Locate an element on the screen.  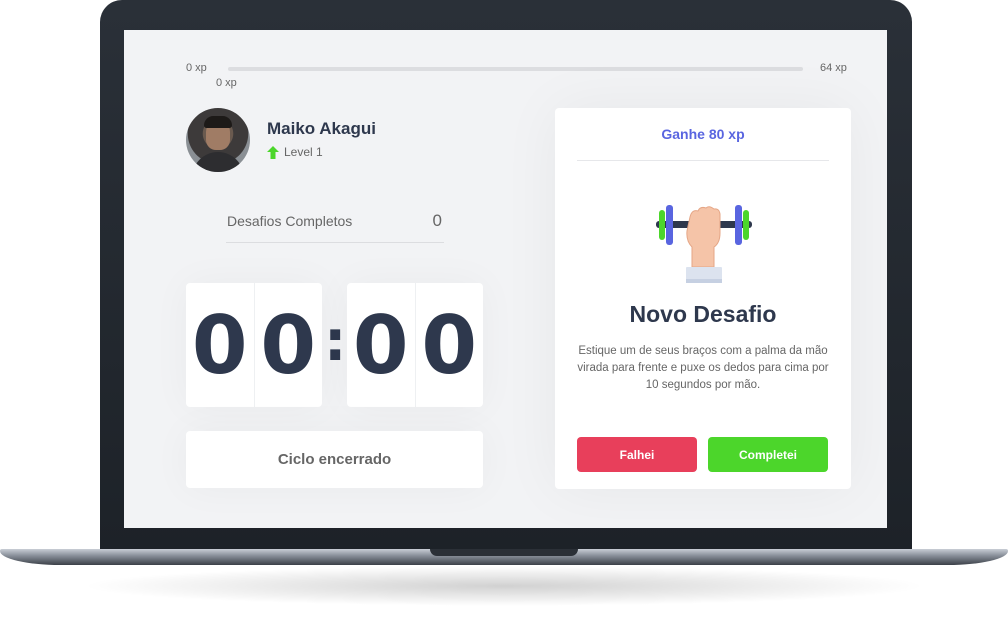
countdown-minutes: 0 0 is located at coordinates (254, 345).